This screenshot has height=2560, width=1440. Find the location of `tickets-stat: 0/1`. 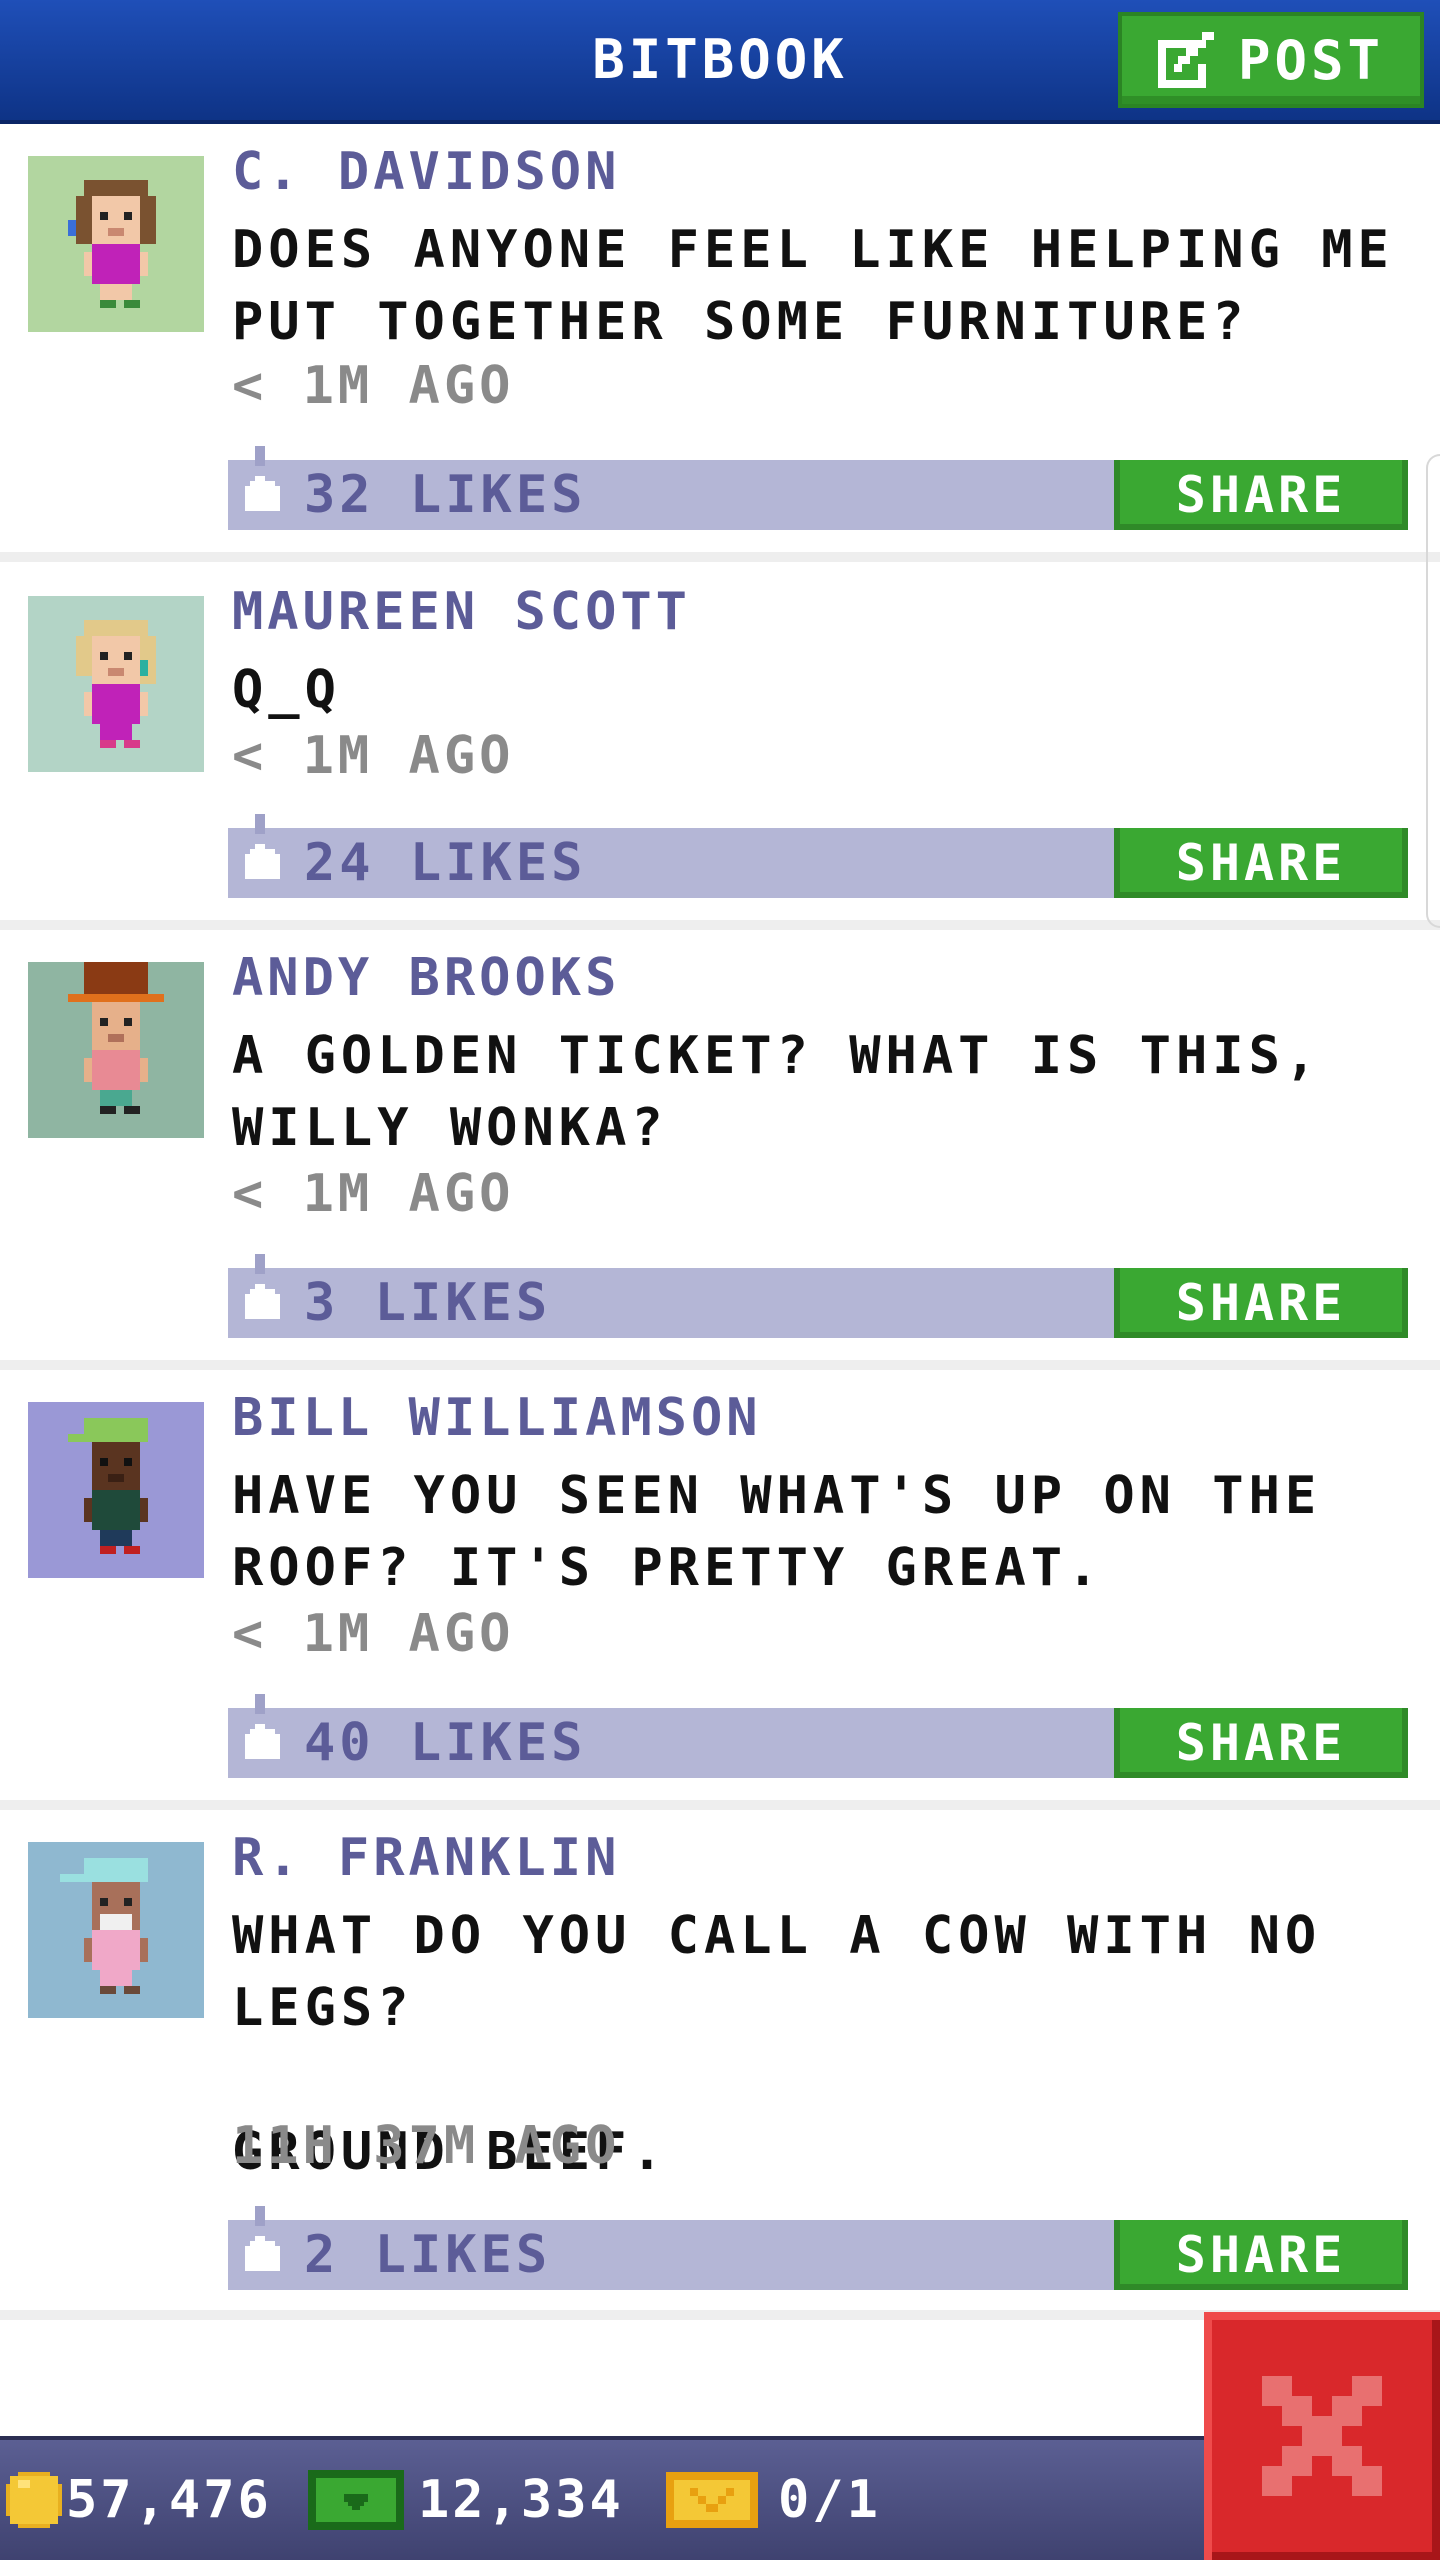

tickets-stat: 0/1 is located at coordinates (773, 2500).